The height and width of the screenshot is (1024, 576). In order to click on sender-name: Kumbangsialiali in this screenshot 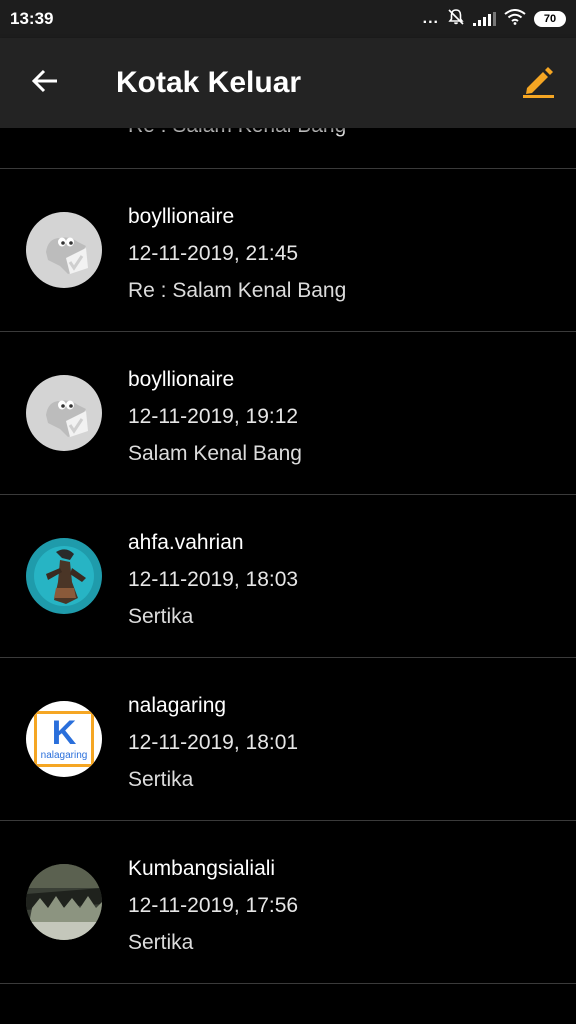, I will do `click(202, 868)`.